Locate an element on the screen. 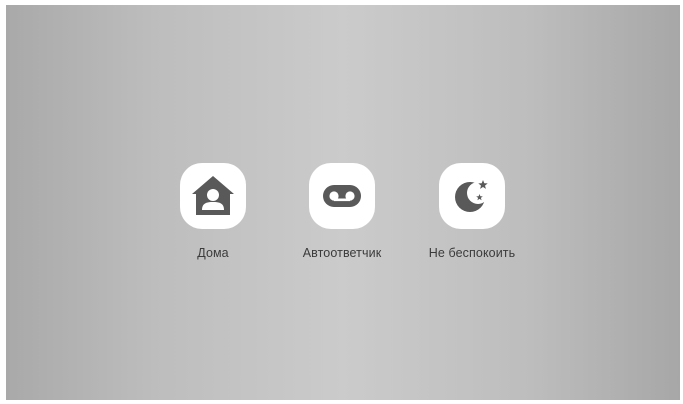 The image size is (683, 404). mode-home-button: Дома is located at coordinates (213, 211).